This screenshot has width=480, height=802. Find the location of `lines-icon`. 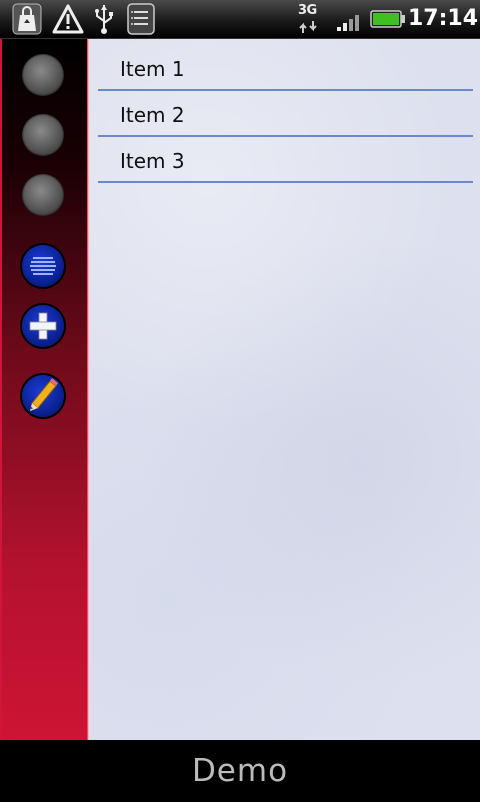

lines-icon is located at coordinates (43, 266).